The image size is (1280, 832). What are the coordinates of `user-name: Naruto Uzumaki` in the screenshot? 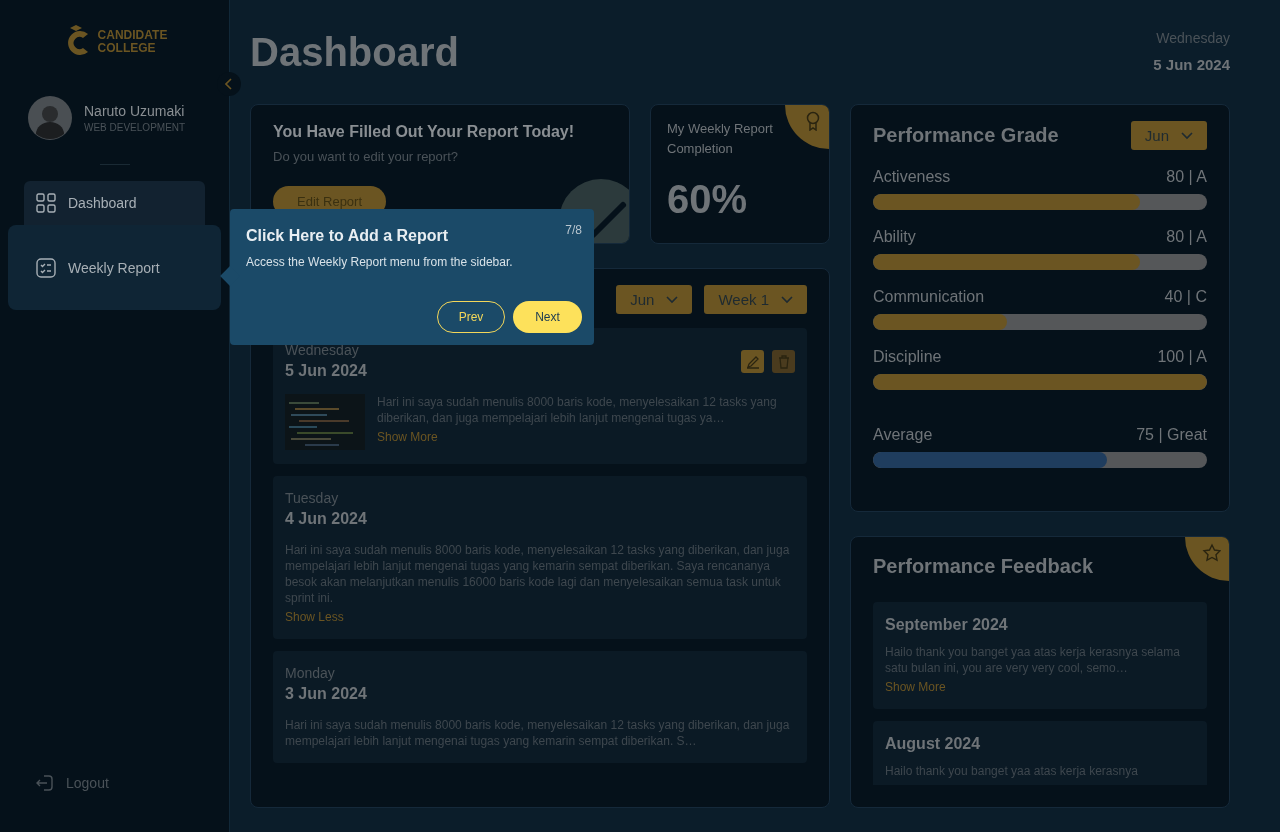 It's located at (135, 111).